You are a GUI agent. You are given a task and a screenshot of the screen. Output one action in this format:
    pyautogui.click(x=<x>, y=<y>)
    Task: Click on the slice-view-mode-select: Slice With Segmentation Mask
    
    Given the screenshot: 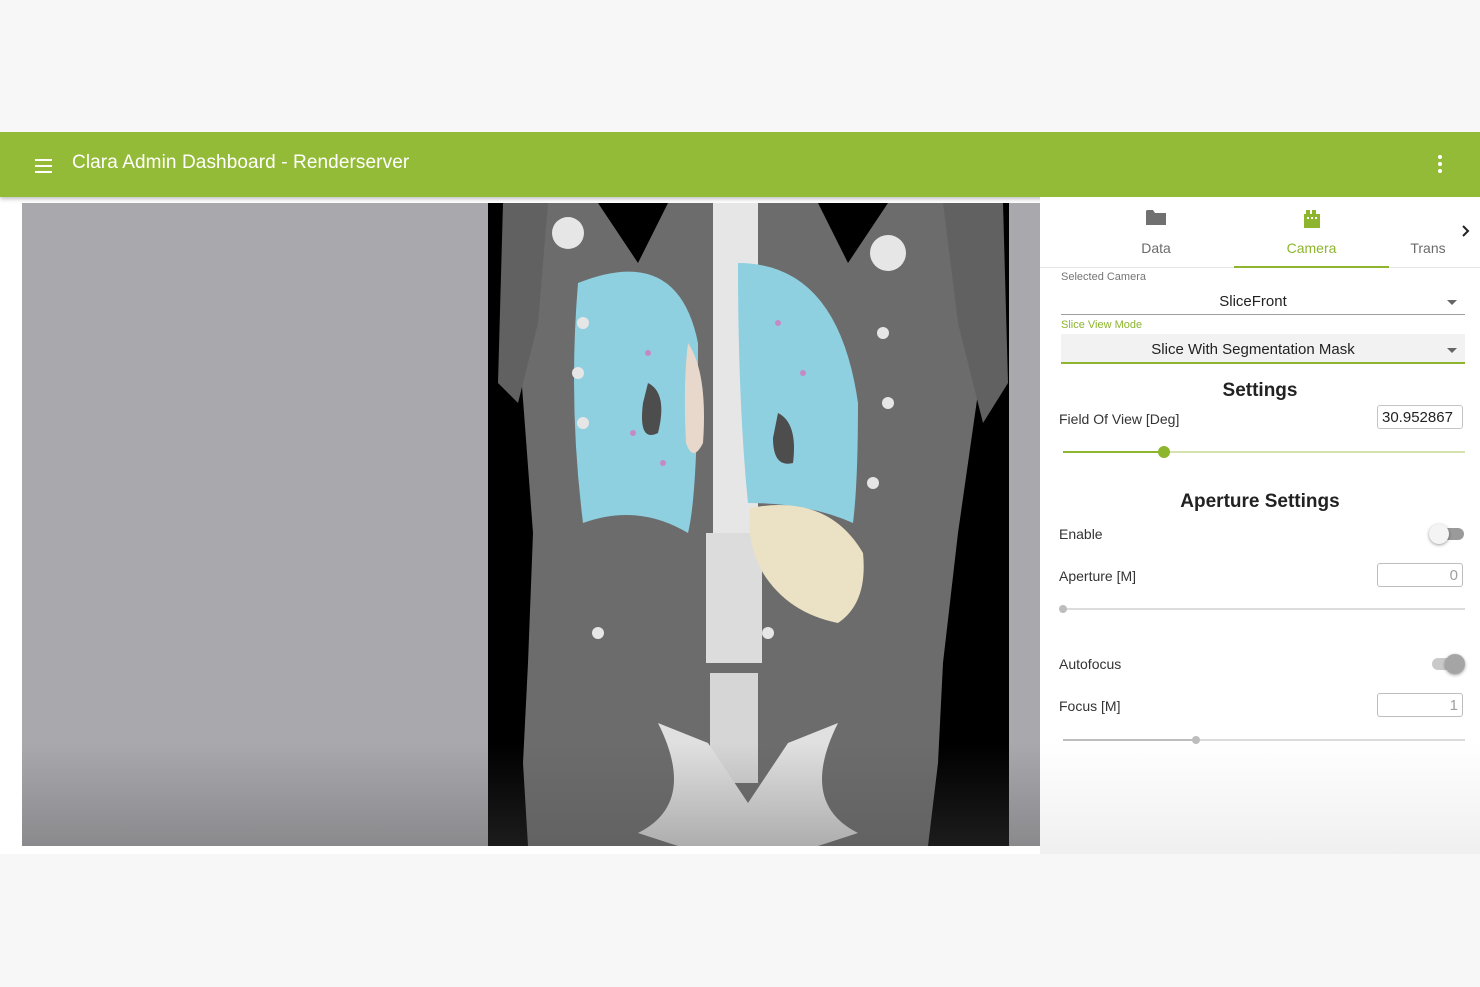 What is the action you would take?
    pyautogui.click(x=1263, y=349)
    